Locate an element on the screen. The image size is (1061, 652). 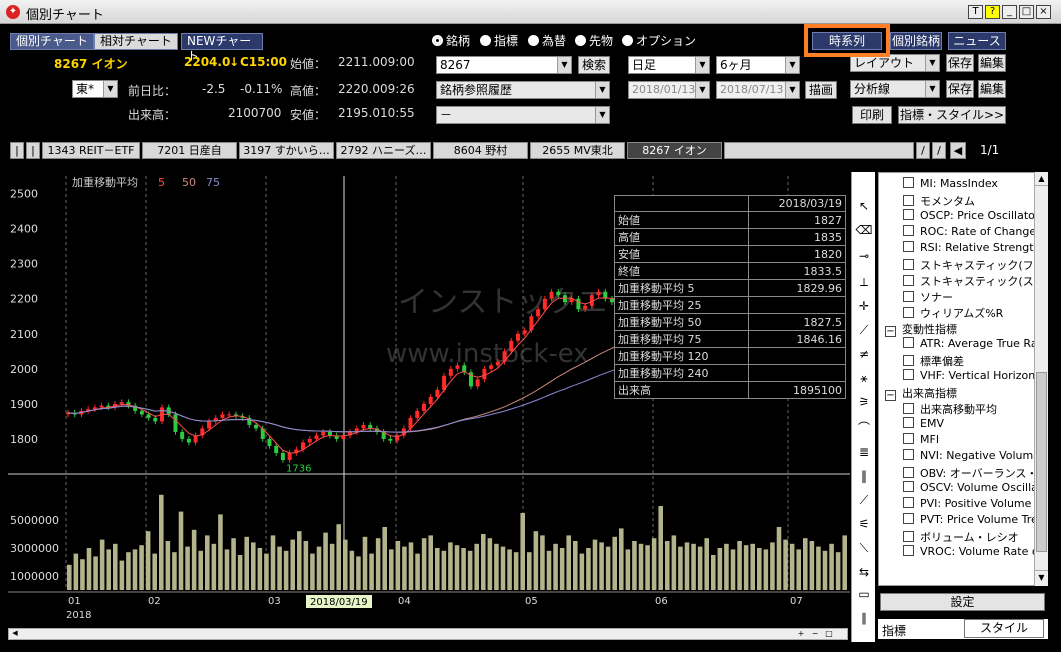
indicator-item: OBV: オーバーランス・ボリューム is located at coordinates (975, 473).